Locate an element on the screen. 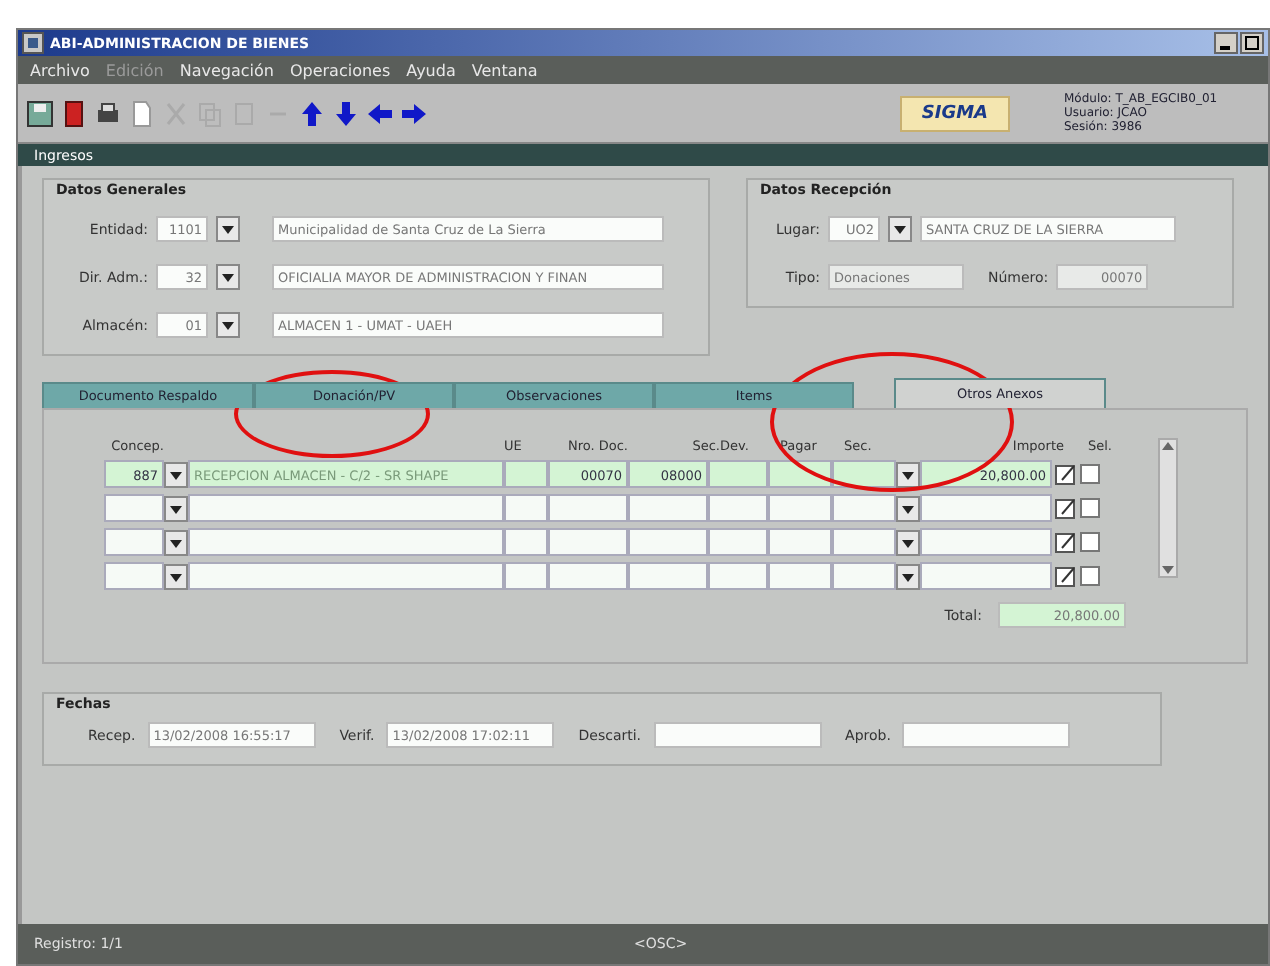  print-icon is located at coordinates (108, 113).